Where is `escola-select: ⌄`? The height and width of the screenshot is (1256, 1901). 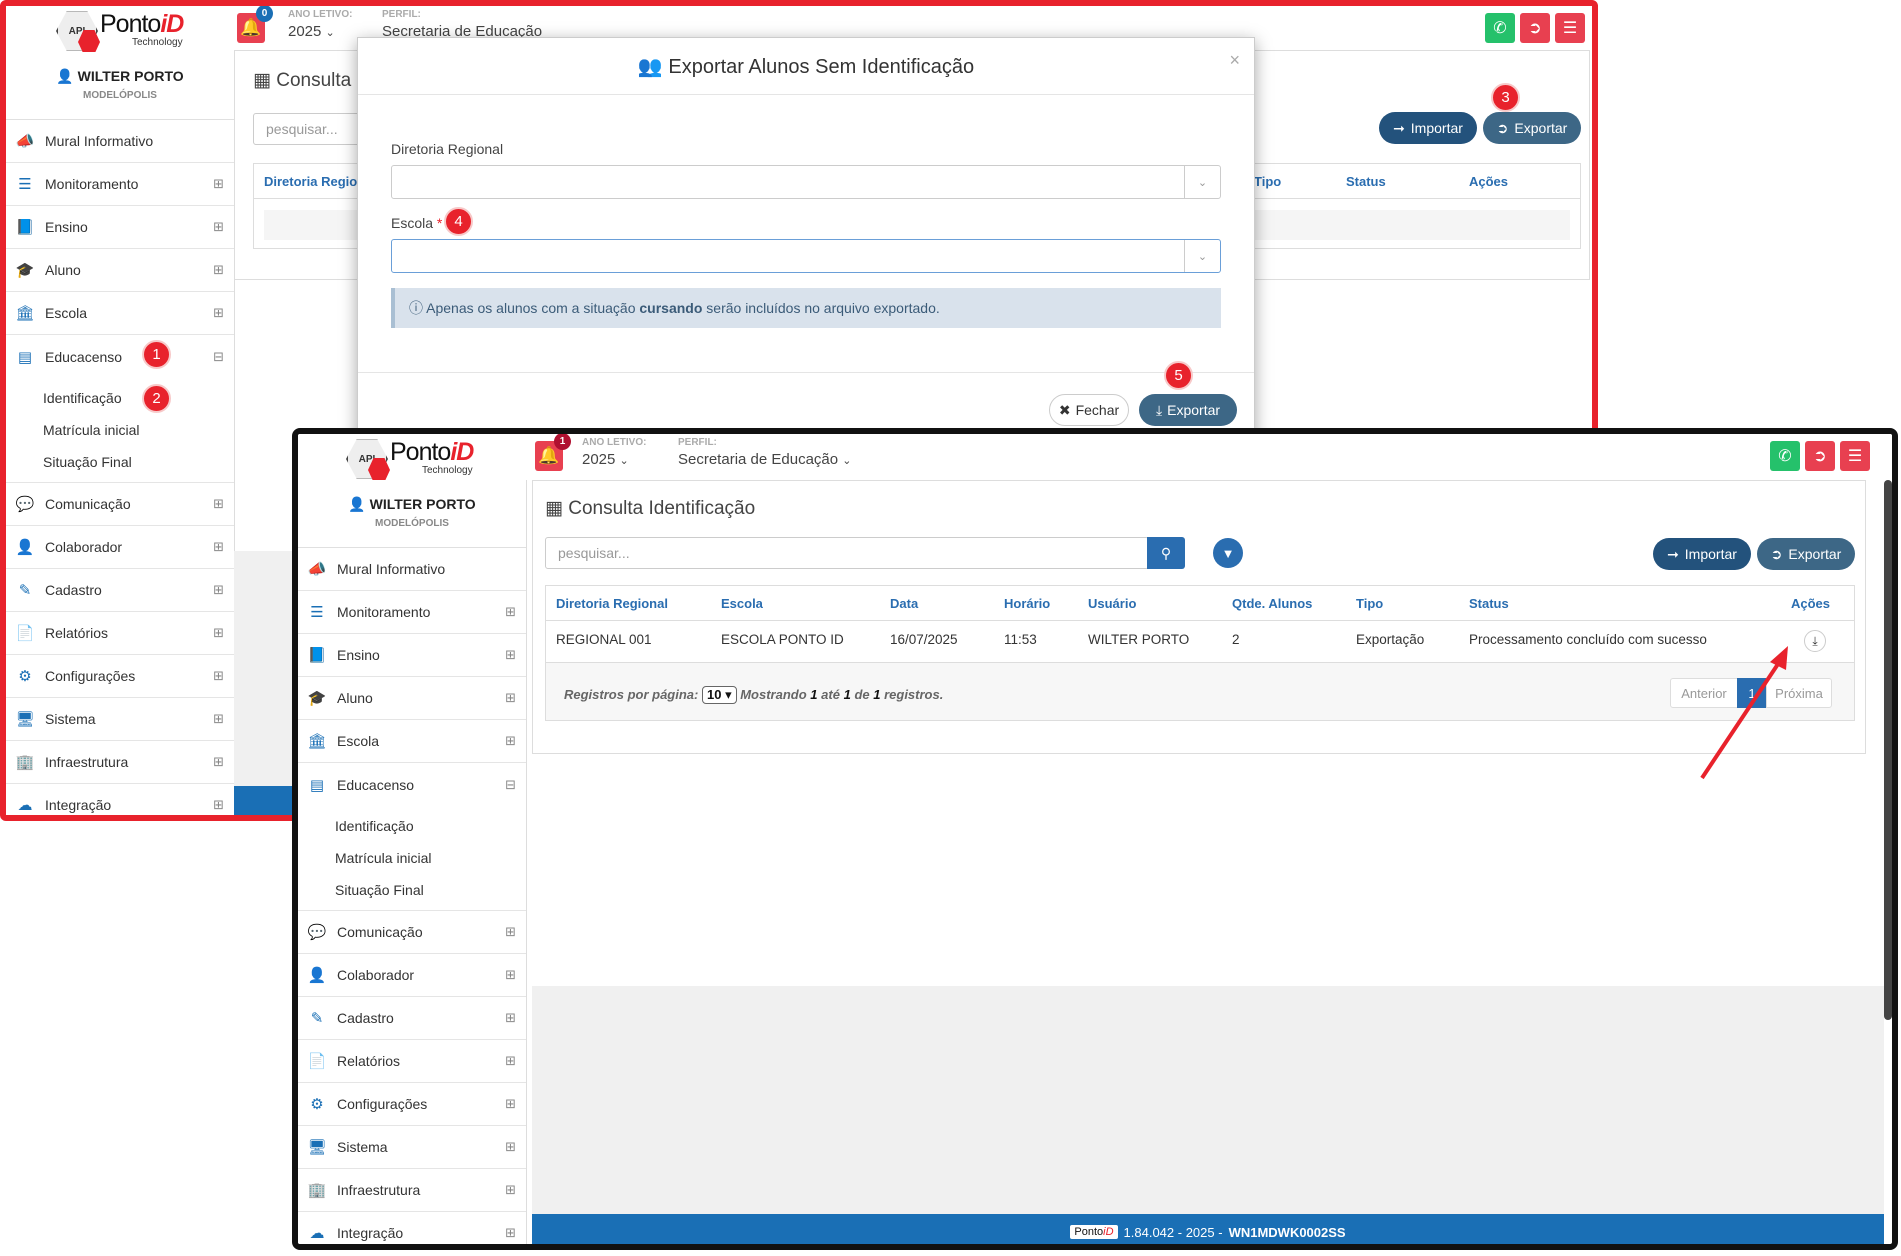 escola-select: ⌄ is located at coordinates (806, 256).